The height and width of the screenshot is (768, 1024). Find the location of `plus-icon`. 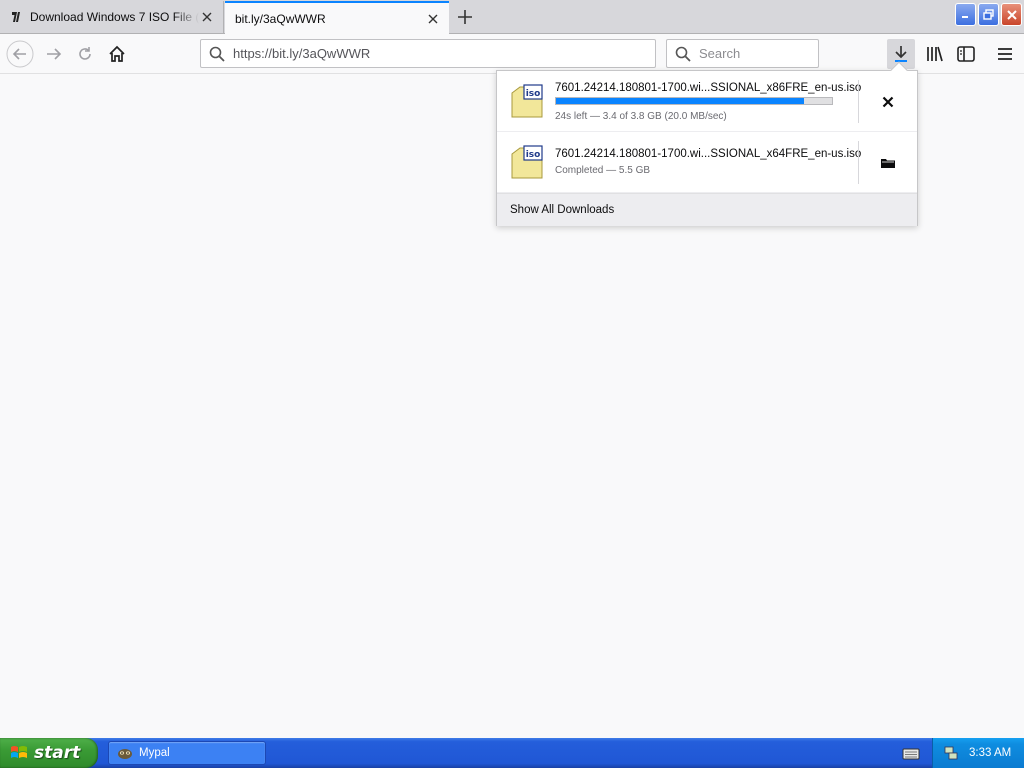

plus-icon is located at coordinates (465, 17).